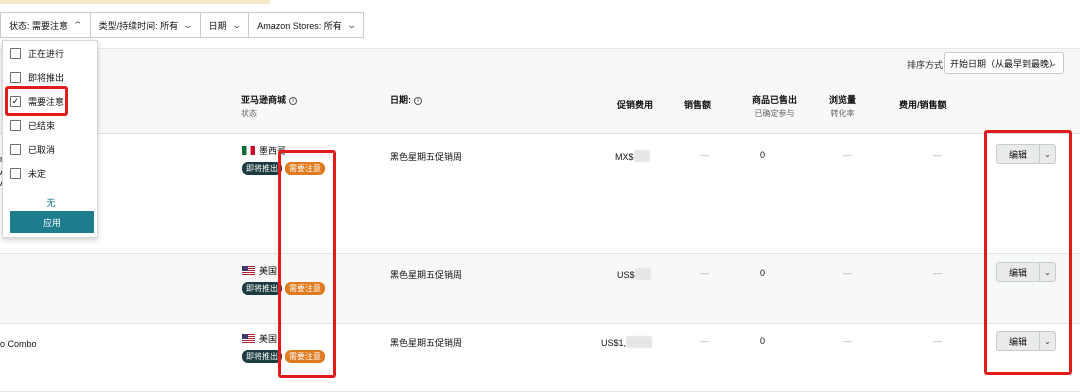  Describe the element at coordinates (698, 105) in the screenshot. I see `column-sales: 销售额` at that location.